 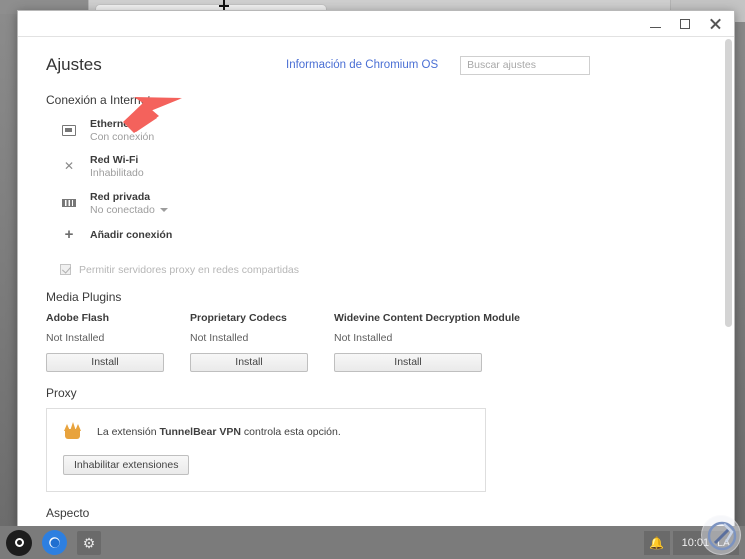 What do you see at coordinates (98, 100) in the screenshot?
I see `section-title-internet: Conexión a Internet` at bounding box center [98, 100].